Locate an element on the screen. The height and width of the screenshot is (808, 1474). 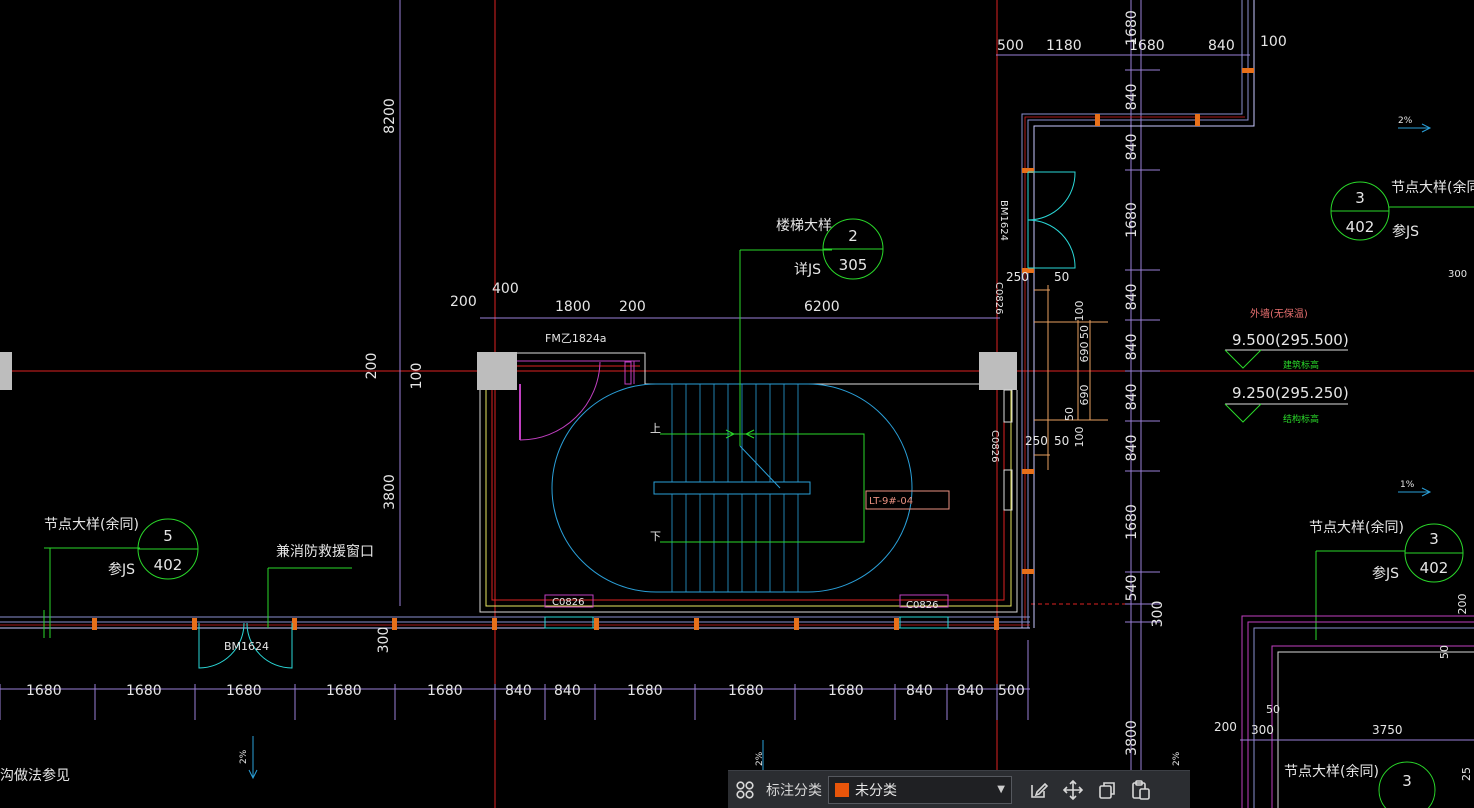
stair-detail-title: 楼梯大样 is located at coordinates (804, 226).